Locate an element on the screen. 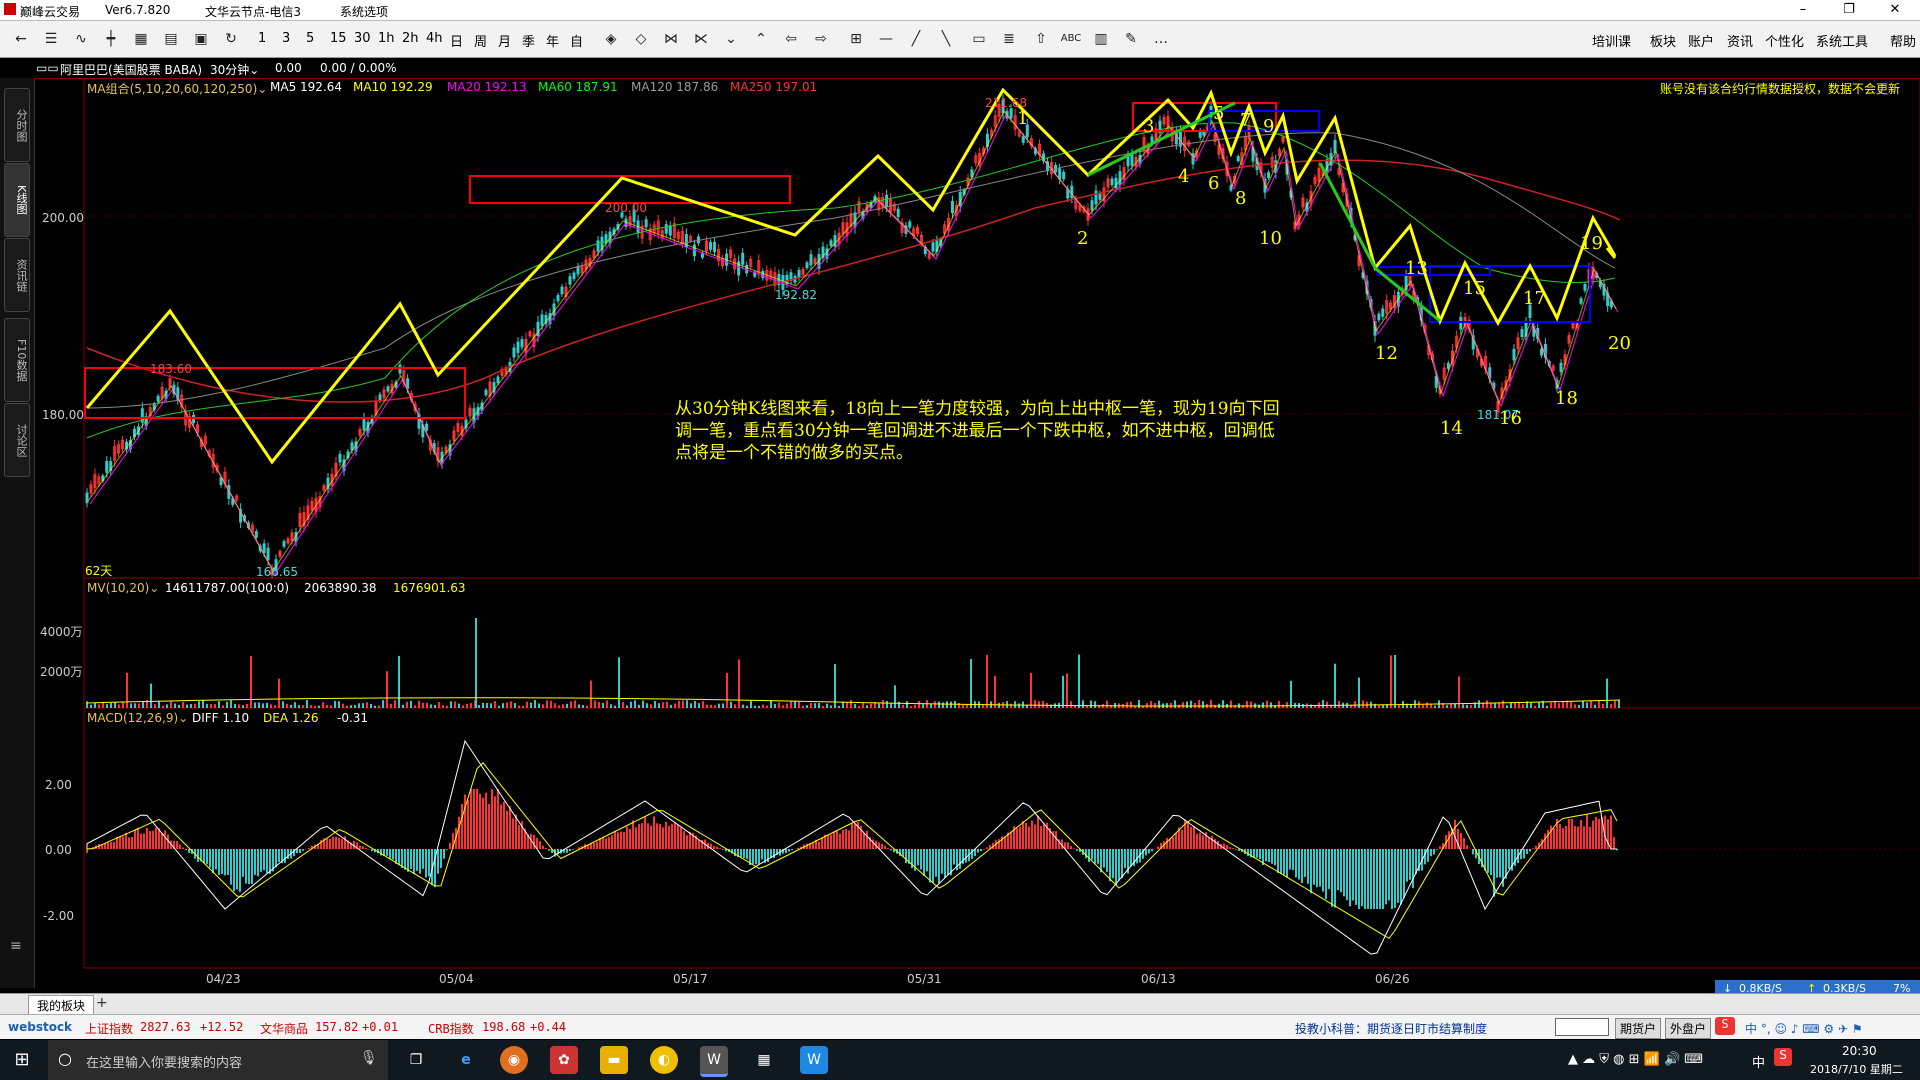  zoom-out-icon: ◇ is located at coordinates (641, 39).